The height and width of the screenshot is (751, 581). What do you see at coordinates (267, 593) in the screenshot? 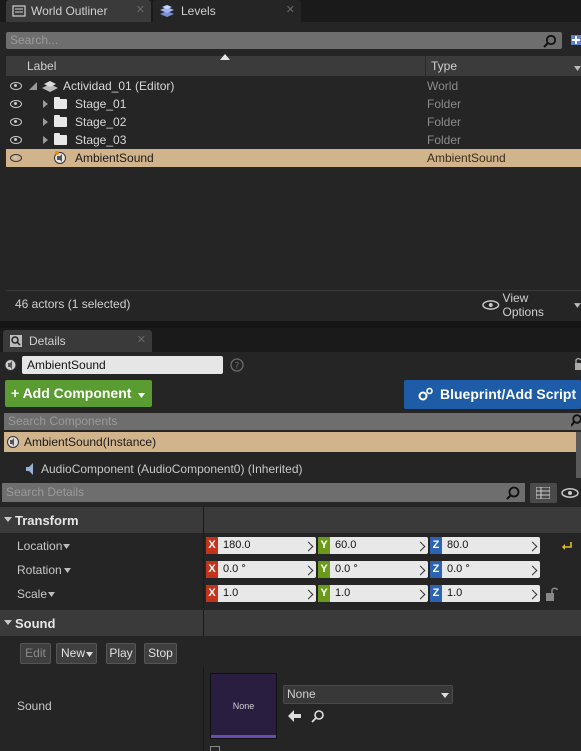
I see `scale-x-field: 1.0` at bounding box center [267, 593].